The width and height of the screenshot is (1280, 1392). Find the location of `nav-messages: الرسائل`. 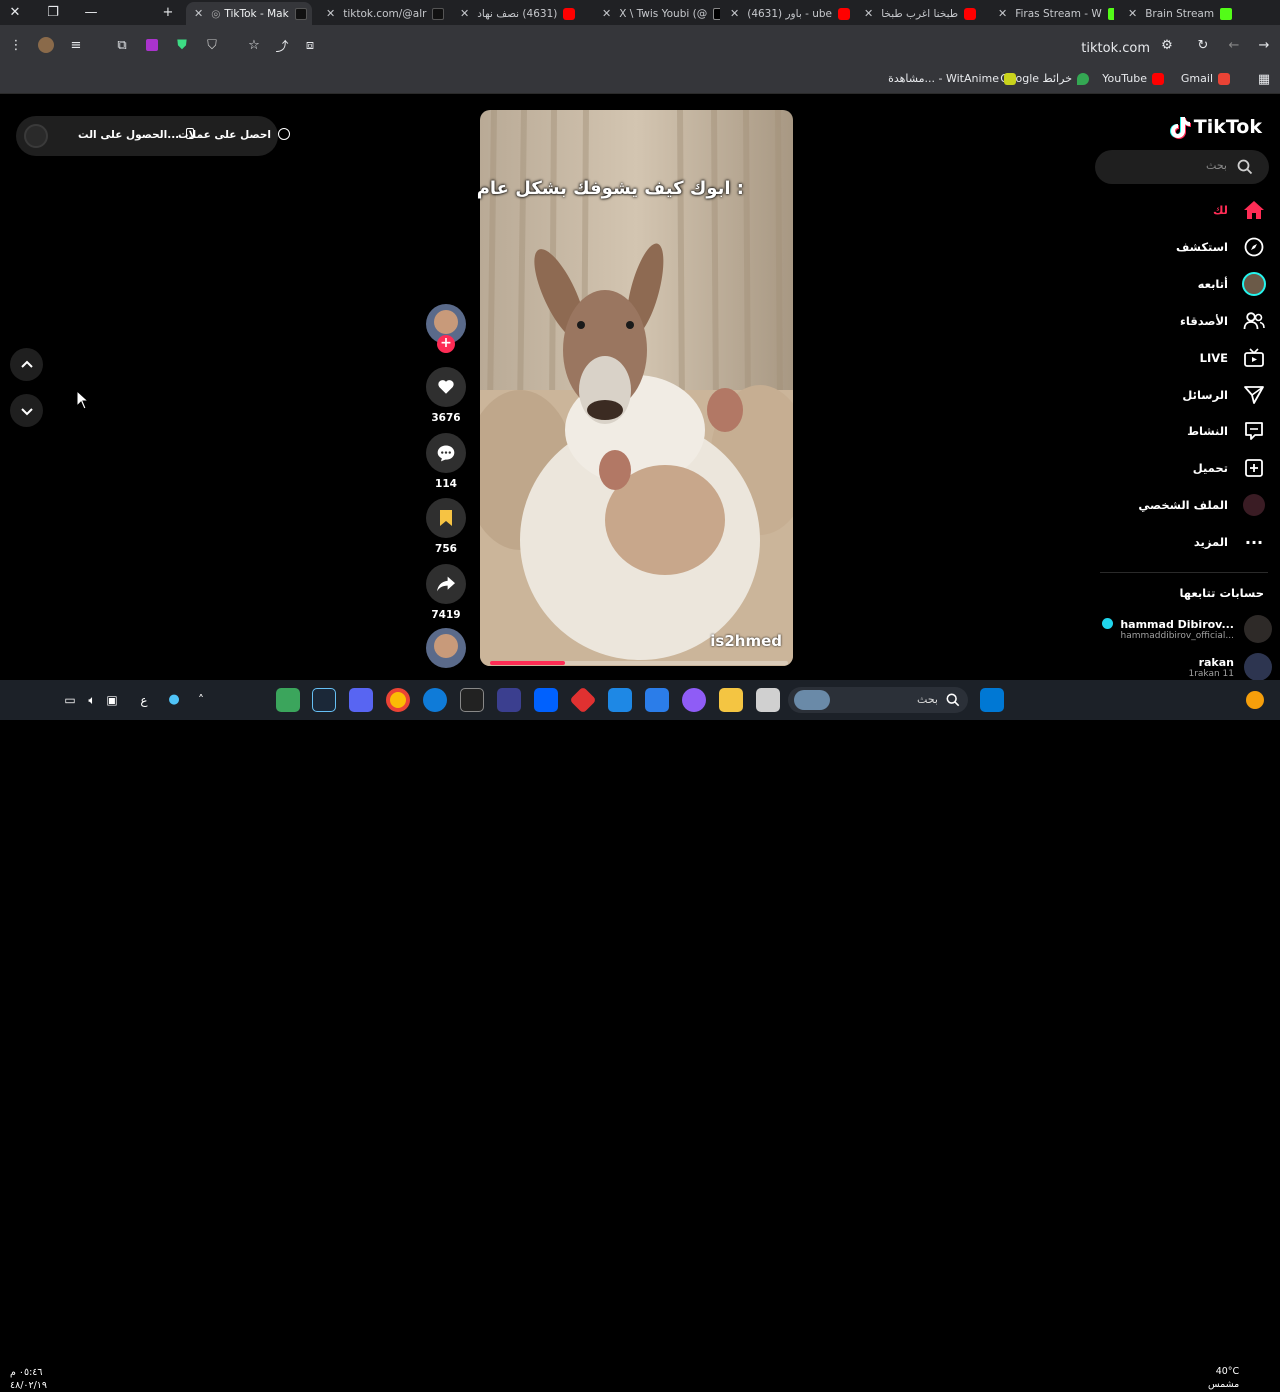

nav-messages: الرسائل is located at coordinates (1224, 395).